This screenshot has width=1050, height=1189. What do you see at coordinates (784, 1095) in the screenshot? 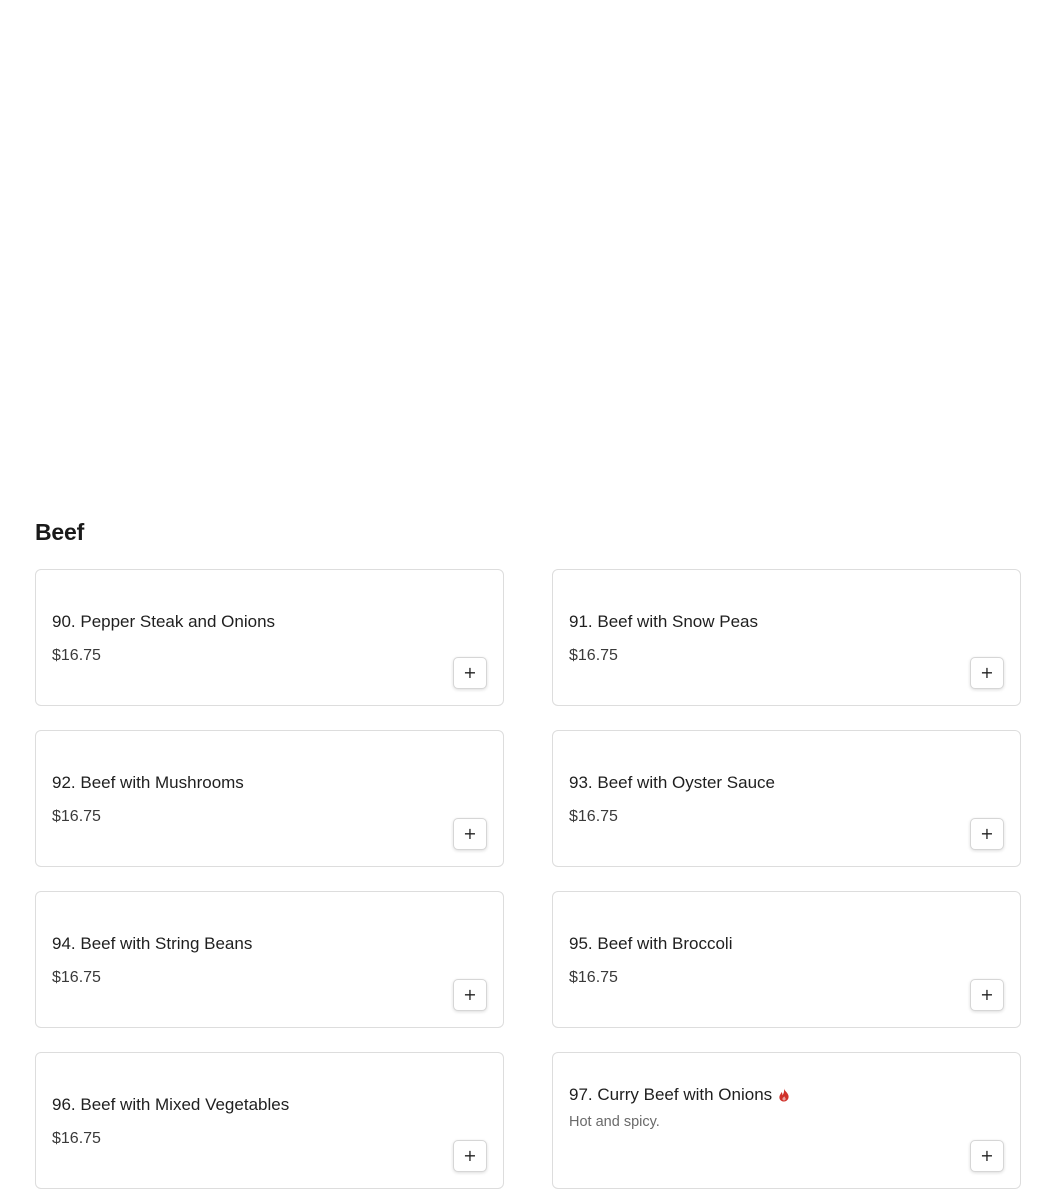
I see `spicy-icon` at bounding box center [784, 1095].